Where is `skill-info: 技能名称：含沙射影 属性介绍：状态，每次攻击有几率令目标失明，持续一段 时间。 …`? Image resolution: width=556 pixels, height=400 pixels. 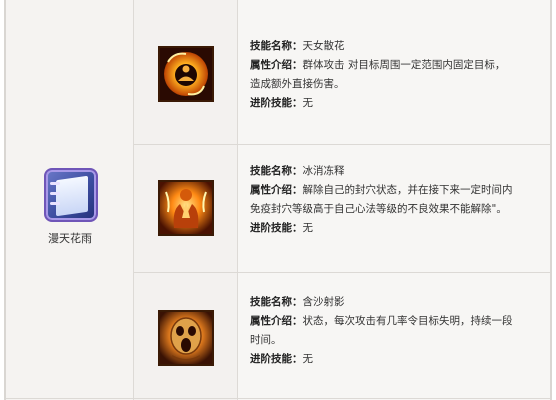
skill-info: 技能名称：含沙射影 属性介绍：状态，每次攻击有几率令目标失明，持续一段 时间。 … is located at coordinates (398, 331).